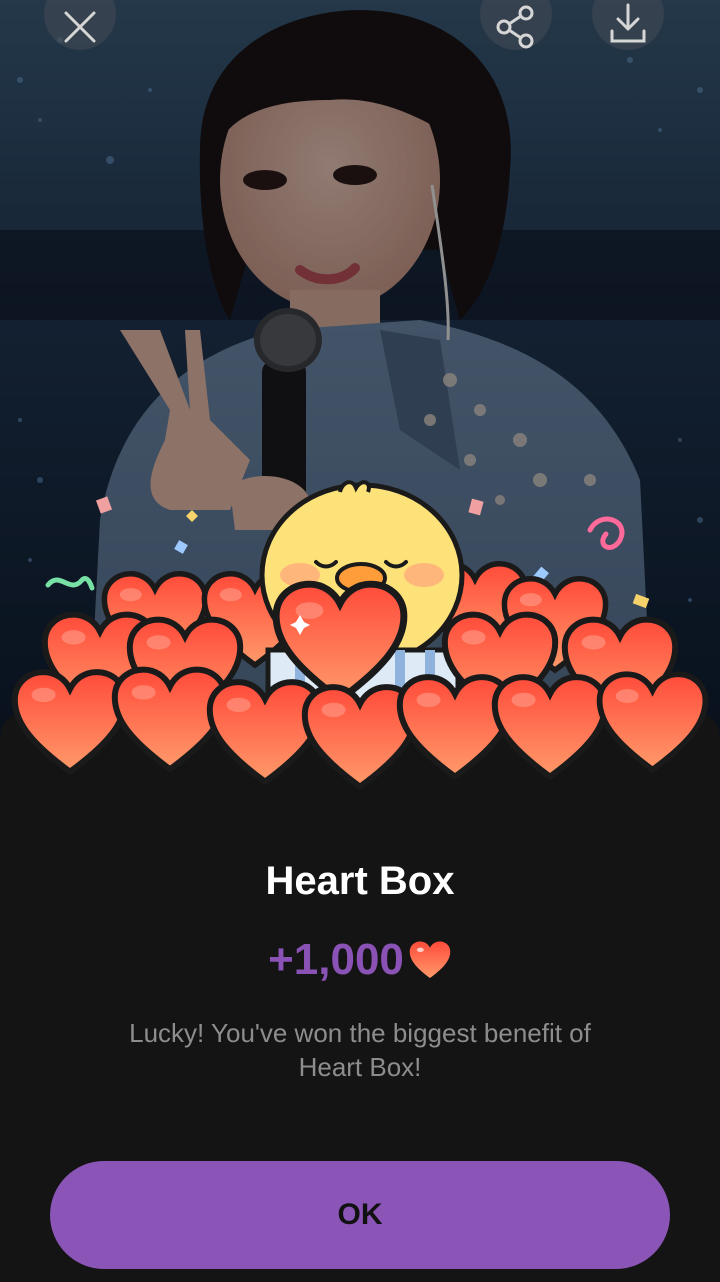 The width and height of the screenshot is (720, 1282). What do you see at coordinates (360, 1215) in the screenshot?
I see `ok-button: OK` at bounding box center [360, 1215].